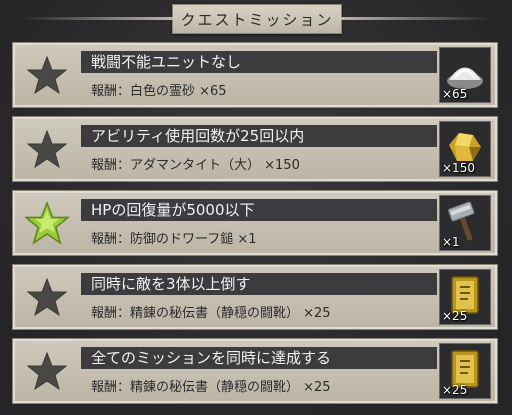  Describe the element at coordinates (182, 19) in the screenshot. I see `panel-header: クエストミッション` at that location.